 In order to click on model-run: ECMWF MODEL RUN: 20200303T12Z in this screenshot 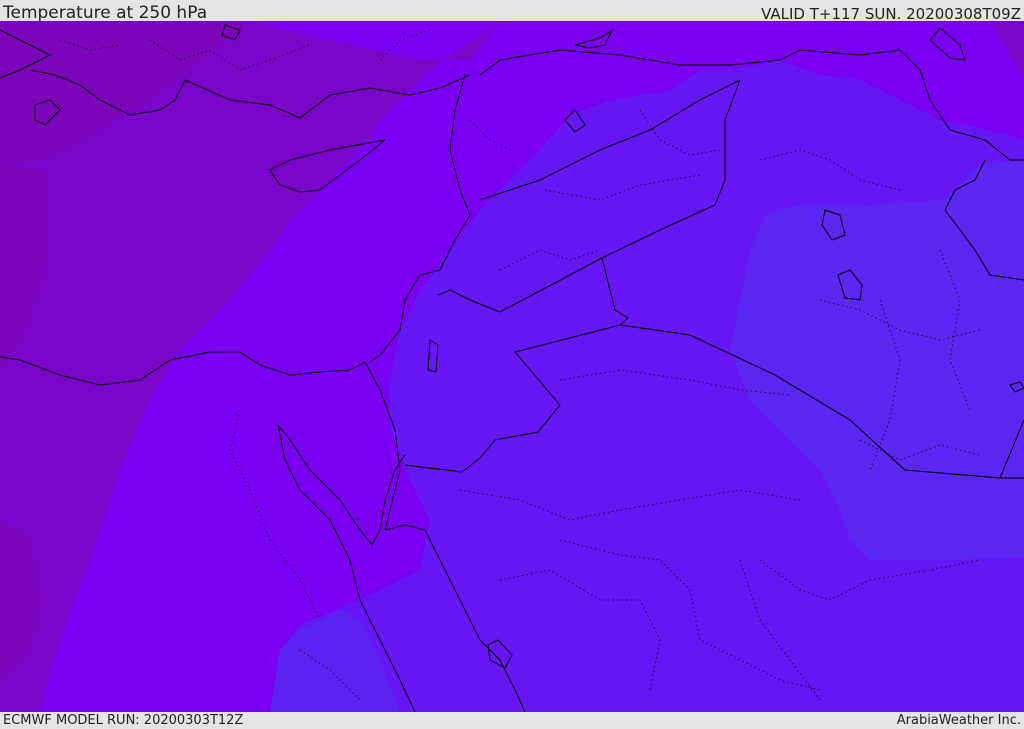, I will do `click(123, 720)`.